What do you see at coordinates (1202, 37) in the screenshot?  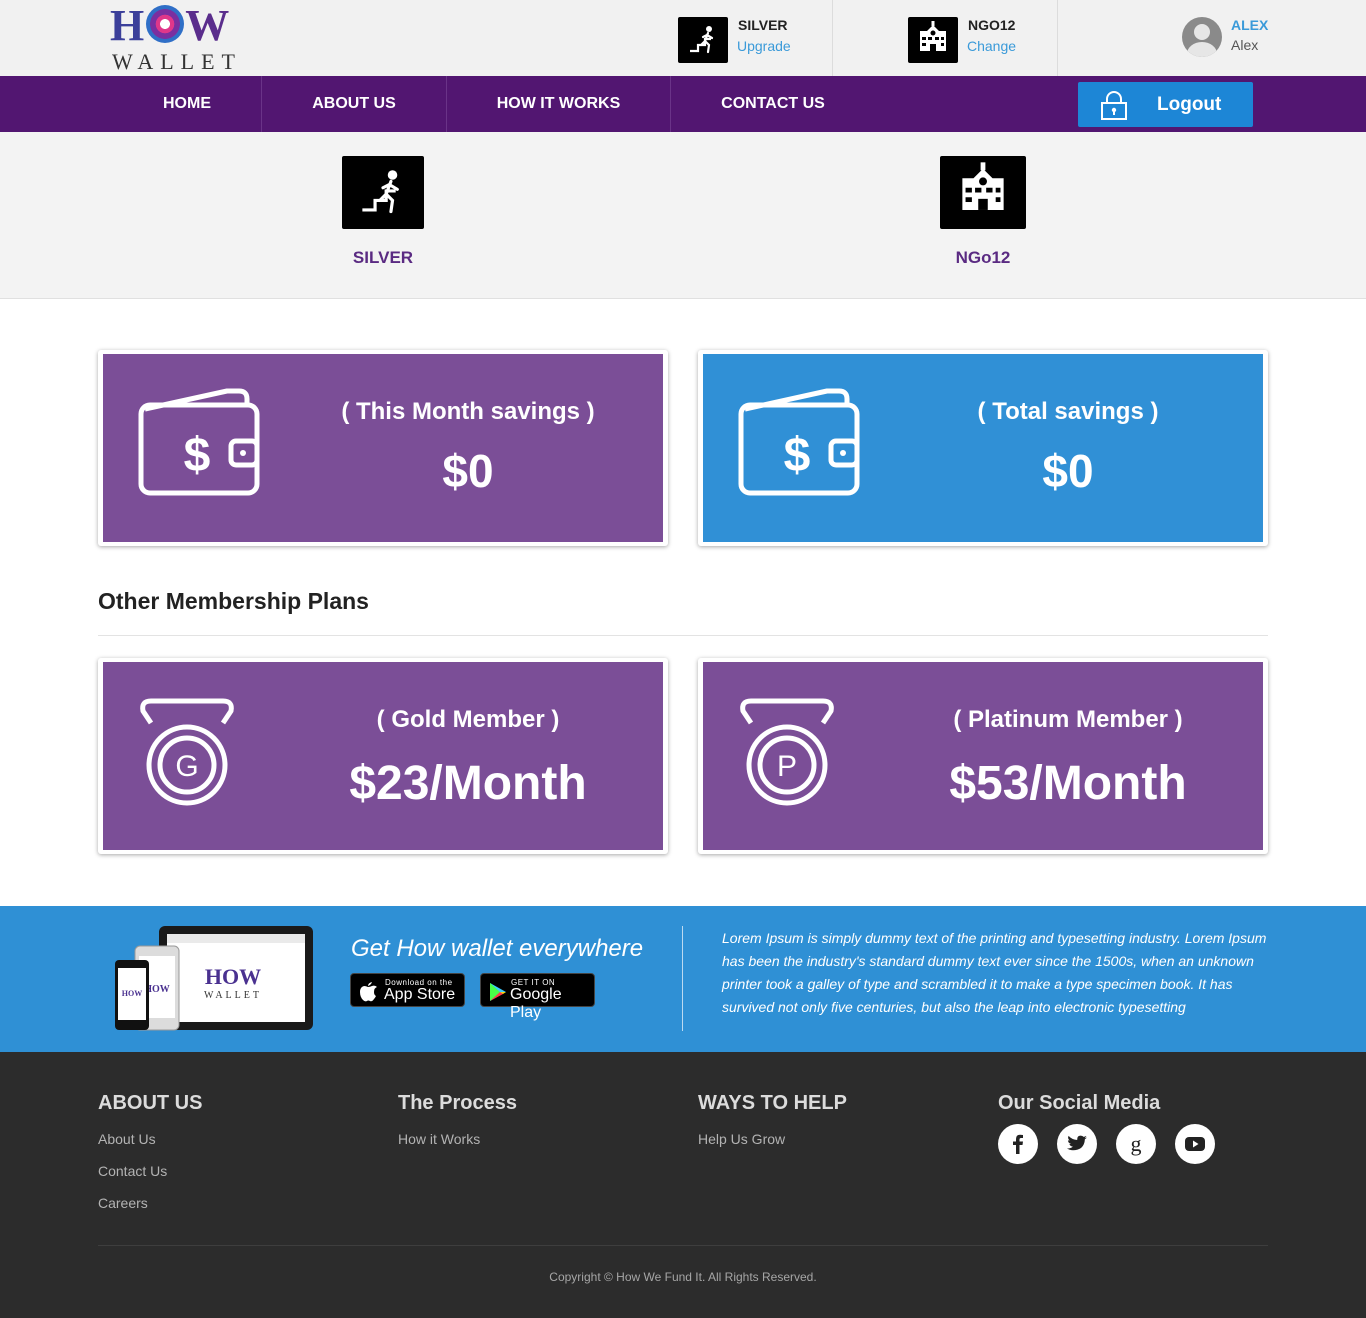 I see `avatar` at bounding box center [1202, 37].